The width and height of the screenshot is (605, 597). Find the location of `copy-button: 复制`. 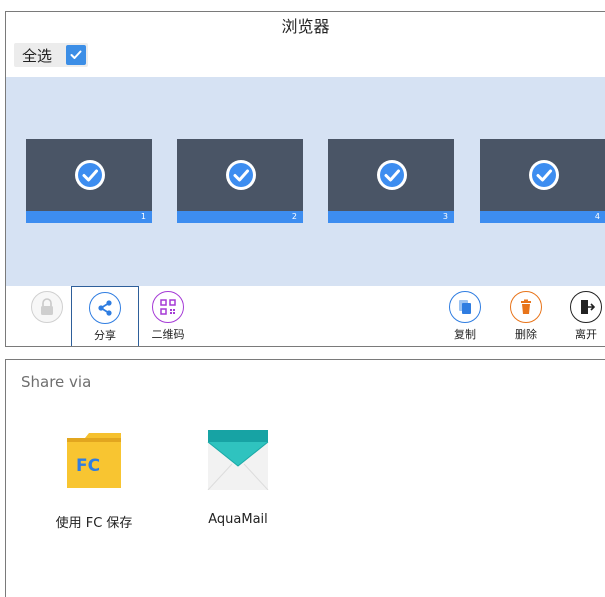

copy-button: 复制 is located at coordinates (465, 316).